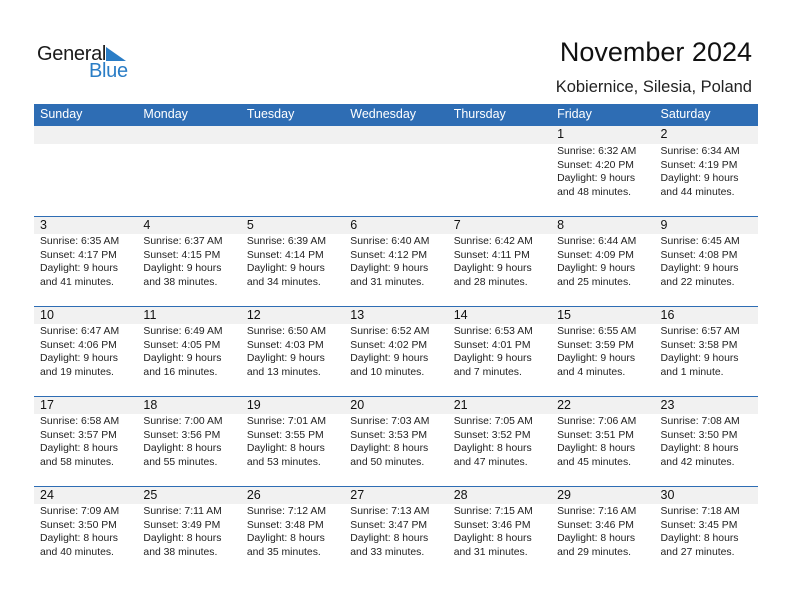 This screenshot has height=612, width=792. I want to click on logo-triangle-icon, so click(116, 54).